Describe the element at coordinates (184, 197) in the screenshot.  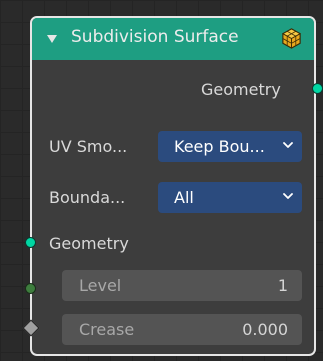
I see `boundary-value: All` at that location.